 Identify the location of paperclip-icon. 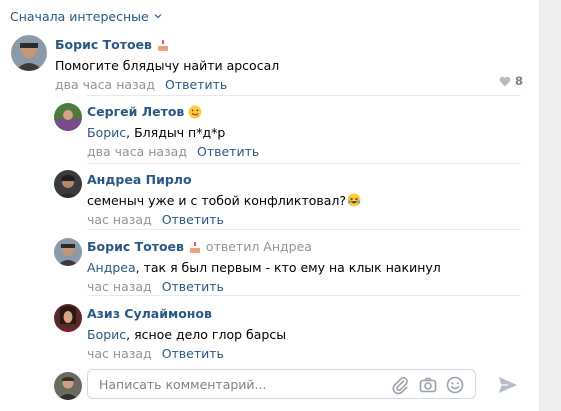
(400, 385).